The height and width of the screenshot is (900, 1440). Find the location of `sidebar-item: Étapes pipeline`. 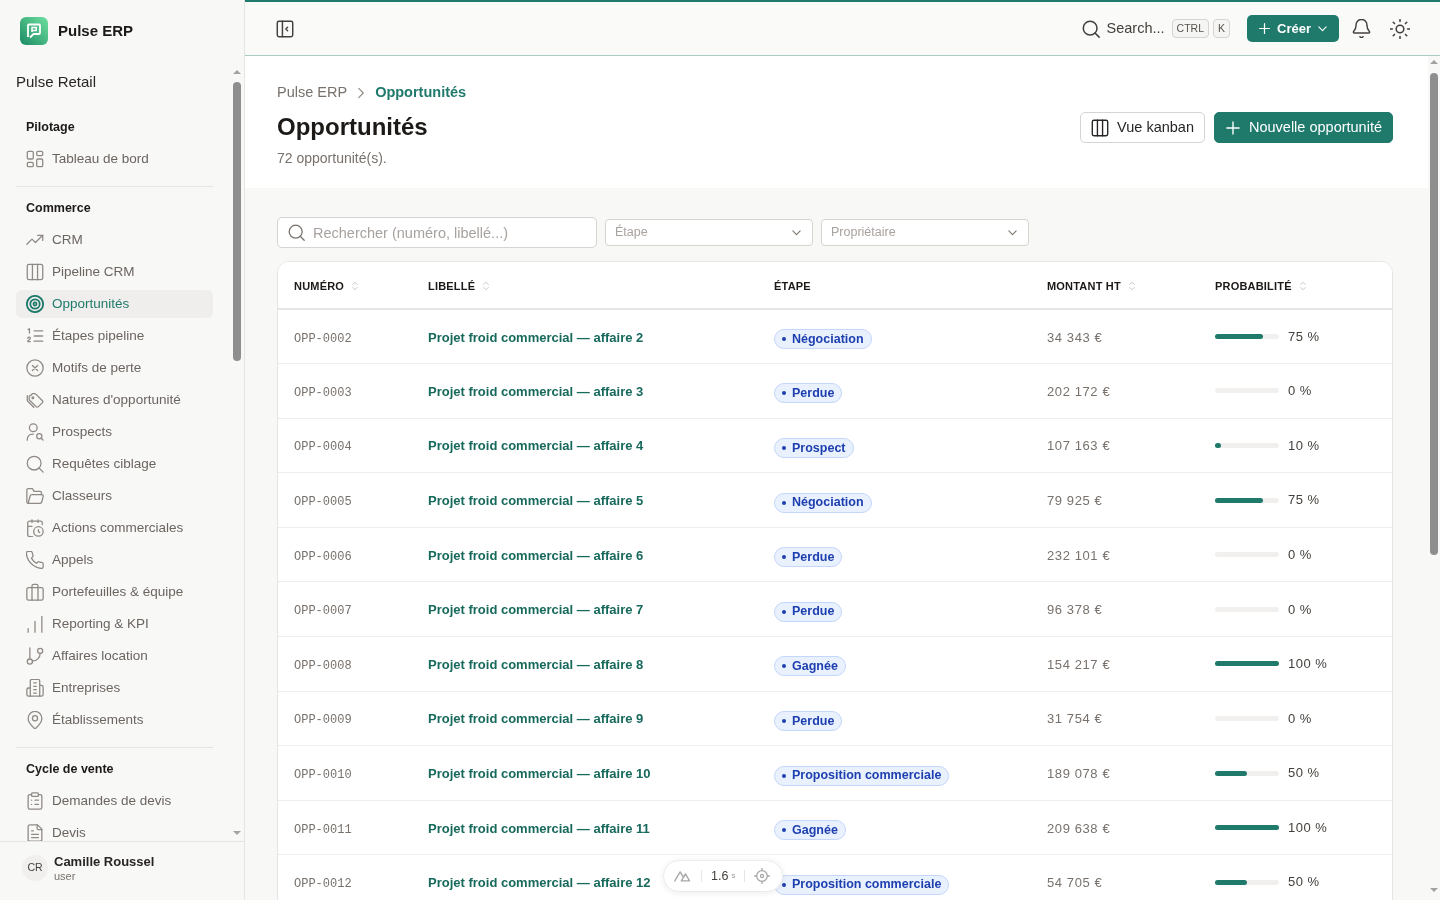

sidebar-item: Étapes pipeline is located at coordinates (114, 336).